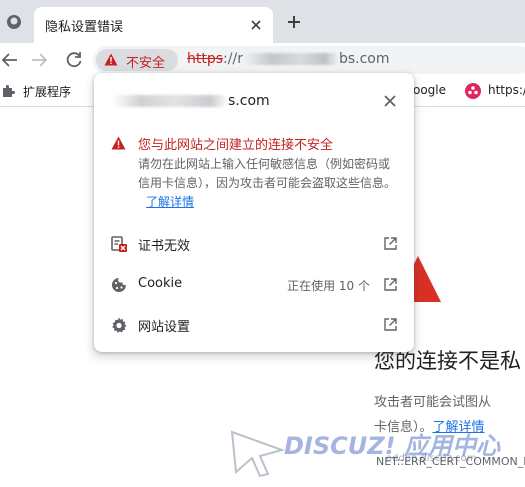  I want to click on address-bar: 不安全 https://r bs.com, so click(309, 60).